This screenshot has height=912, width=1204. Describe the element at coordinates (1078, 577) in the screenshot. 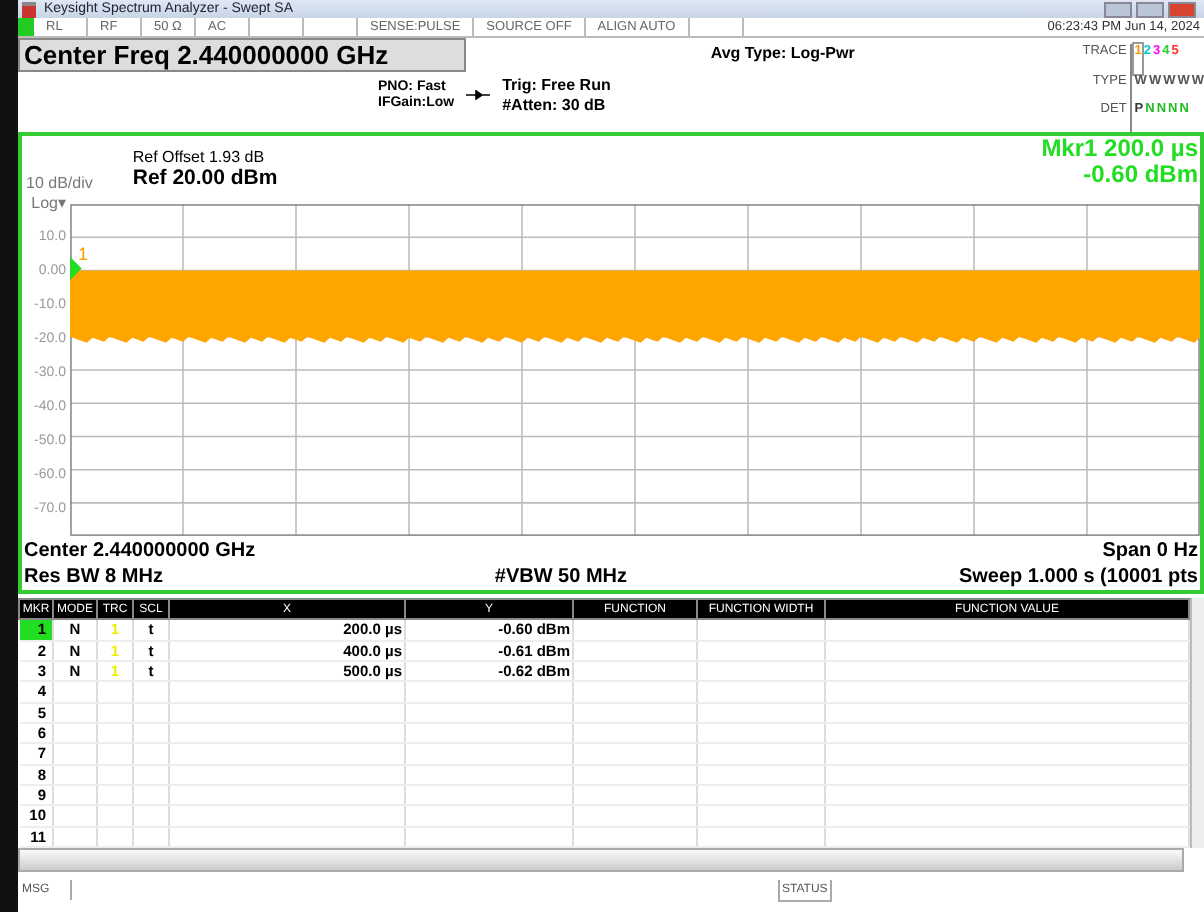

I see `sweep-text: Sweep 1.000 s (10001 pts` at that location.